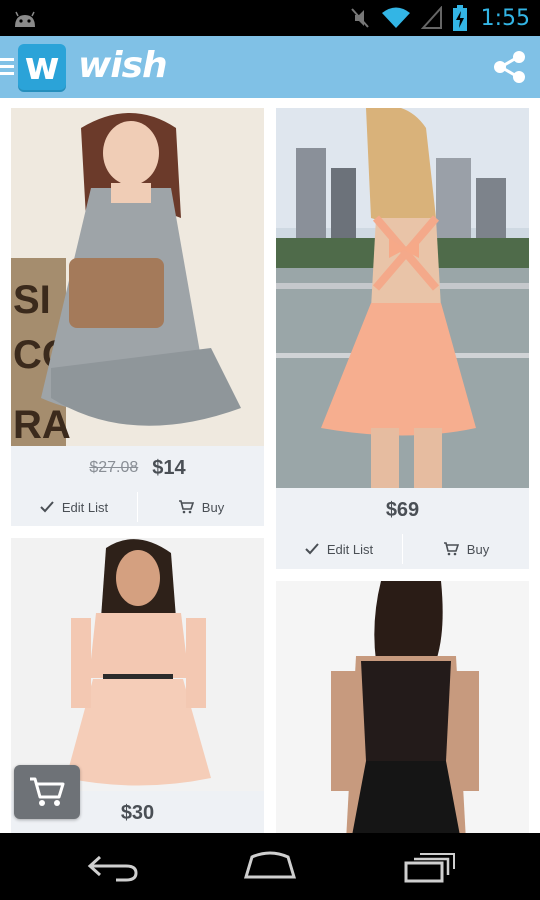 The width and height of the screenshot is (540, 900). Describe the element at coordinates (459, 18) in the screenshot. I see `battery-charging-icon` at that location.